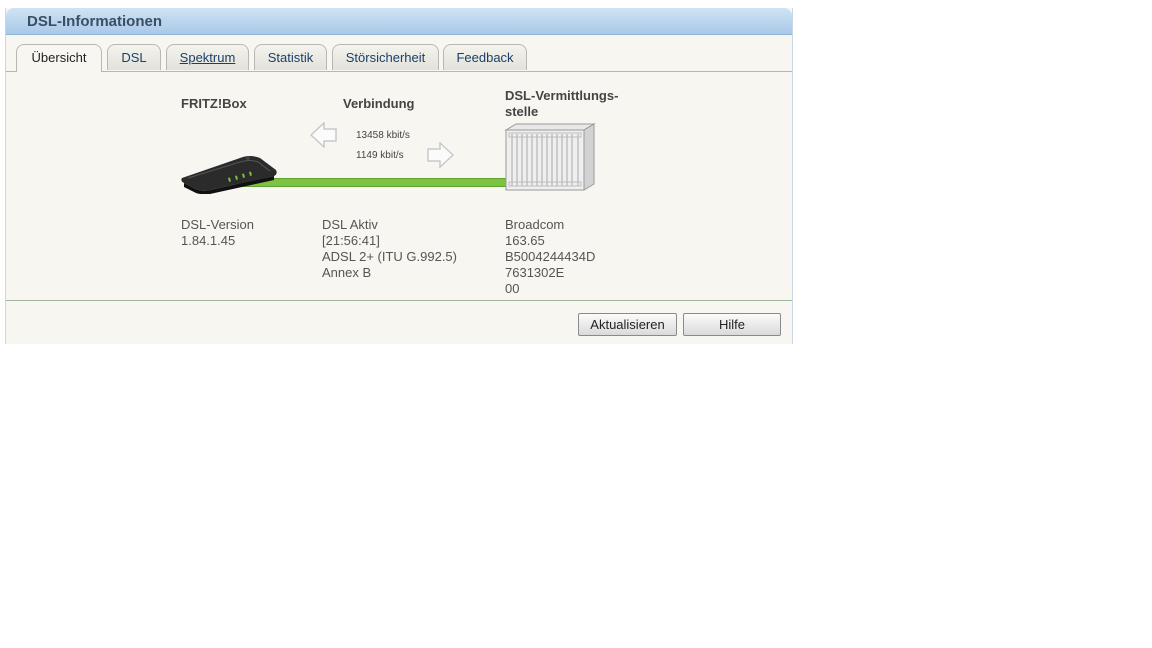 This screenshot has width=1152, height=648. I want to click on exchange-vendor: Broadcom, so click(535, 224).